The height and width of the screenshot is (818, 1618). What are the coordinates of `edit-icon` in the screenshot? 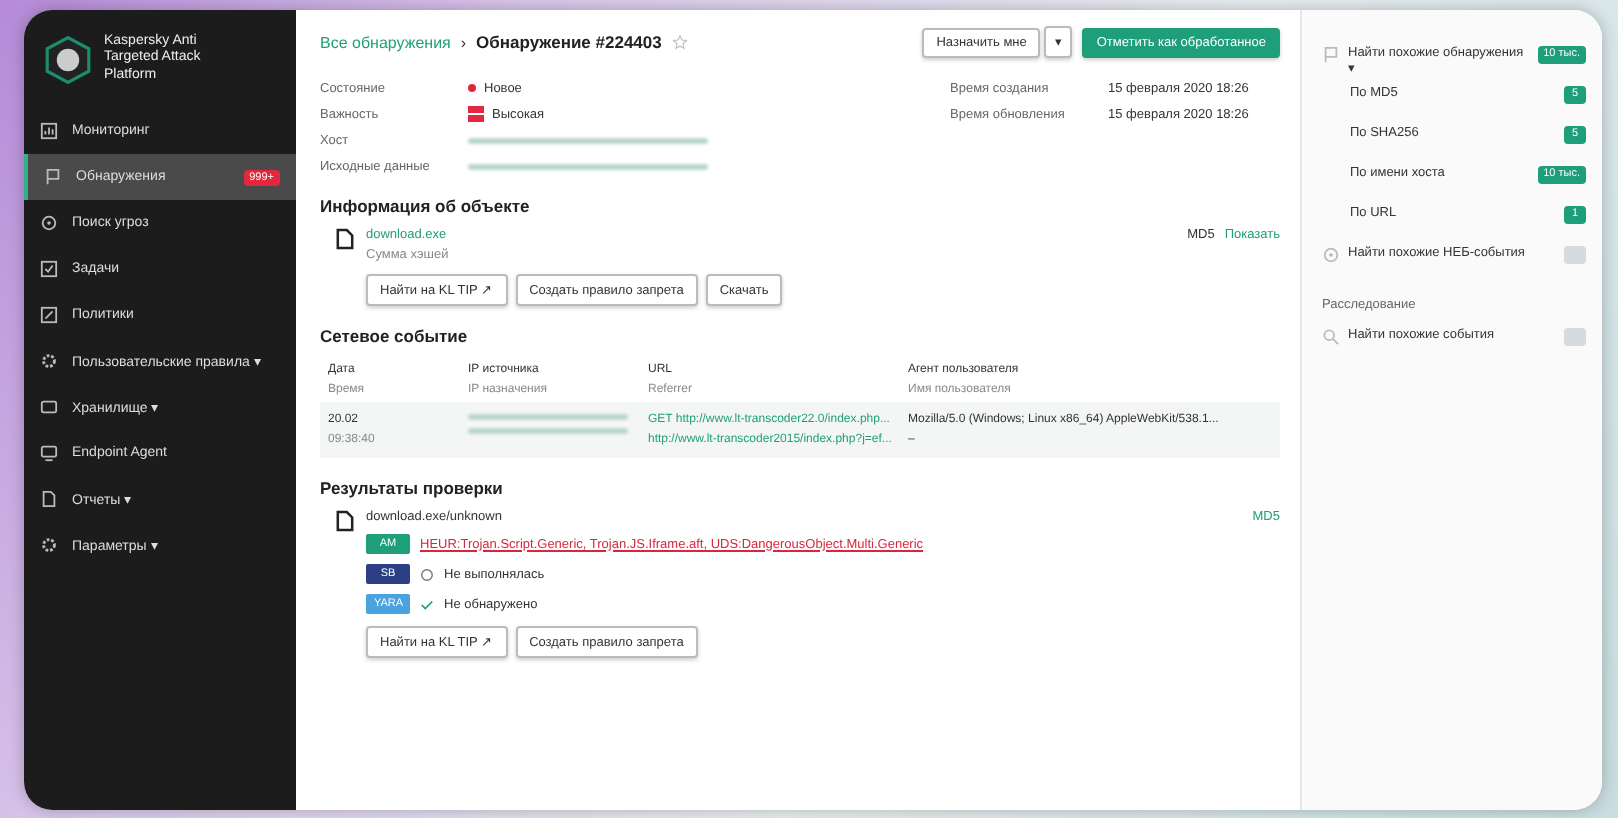 It's located at (49, 315).